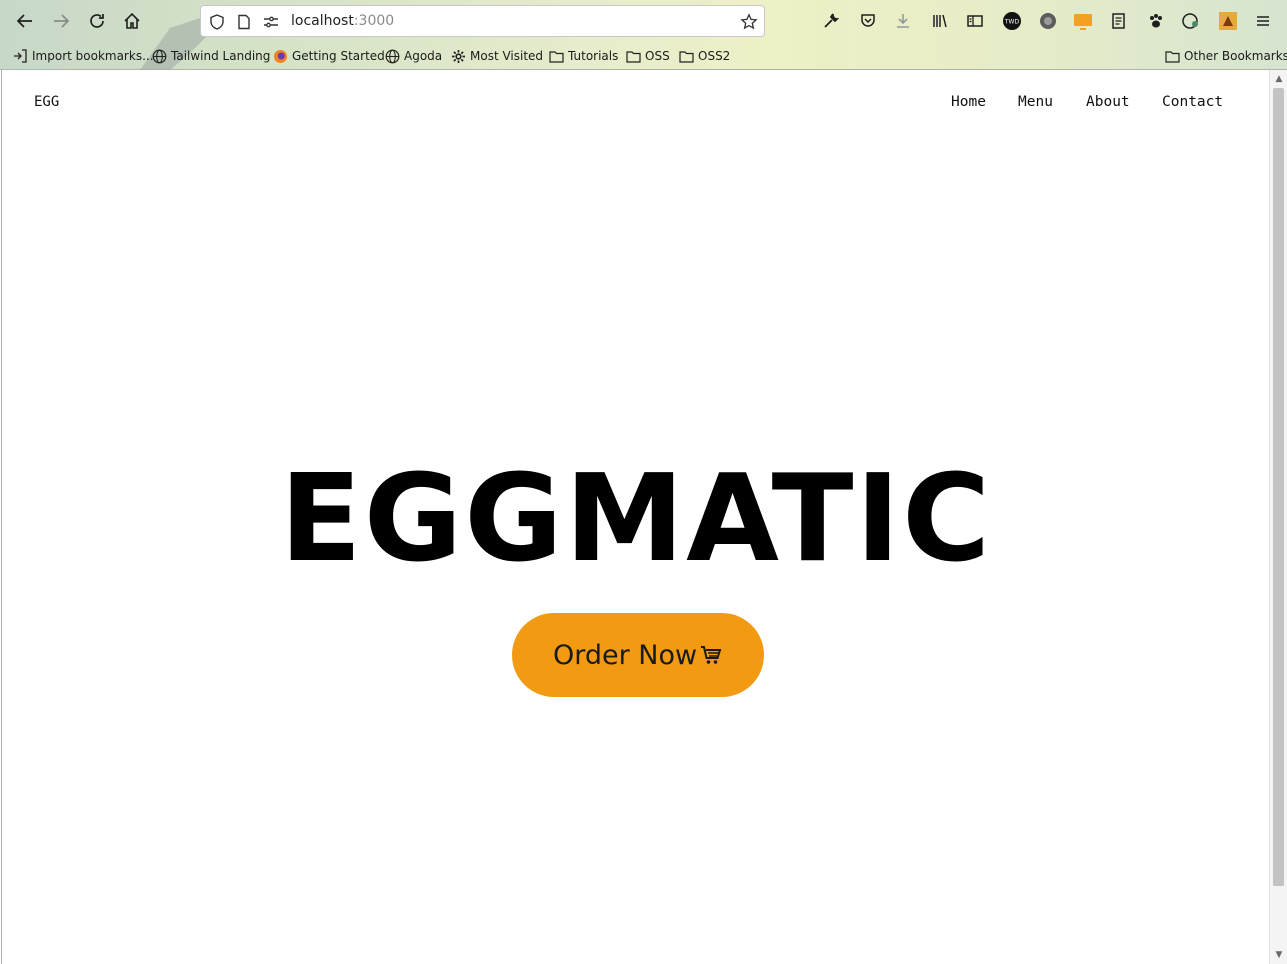 This screenshot has height=964, width=1287. I want to click on nav-link-contact: Contact, so click(1192, 102).